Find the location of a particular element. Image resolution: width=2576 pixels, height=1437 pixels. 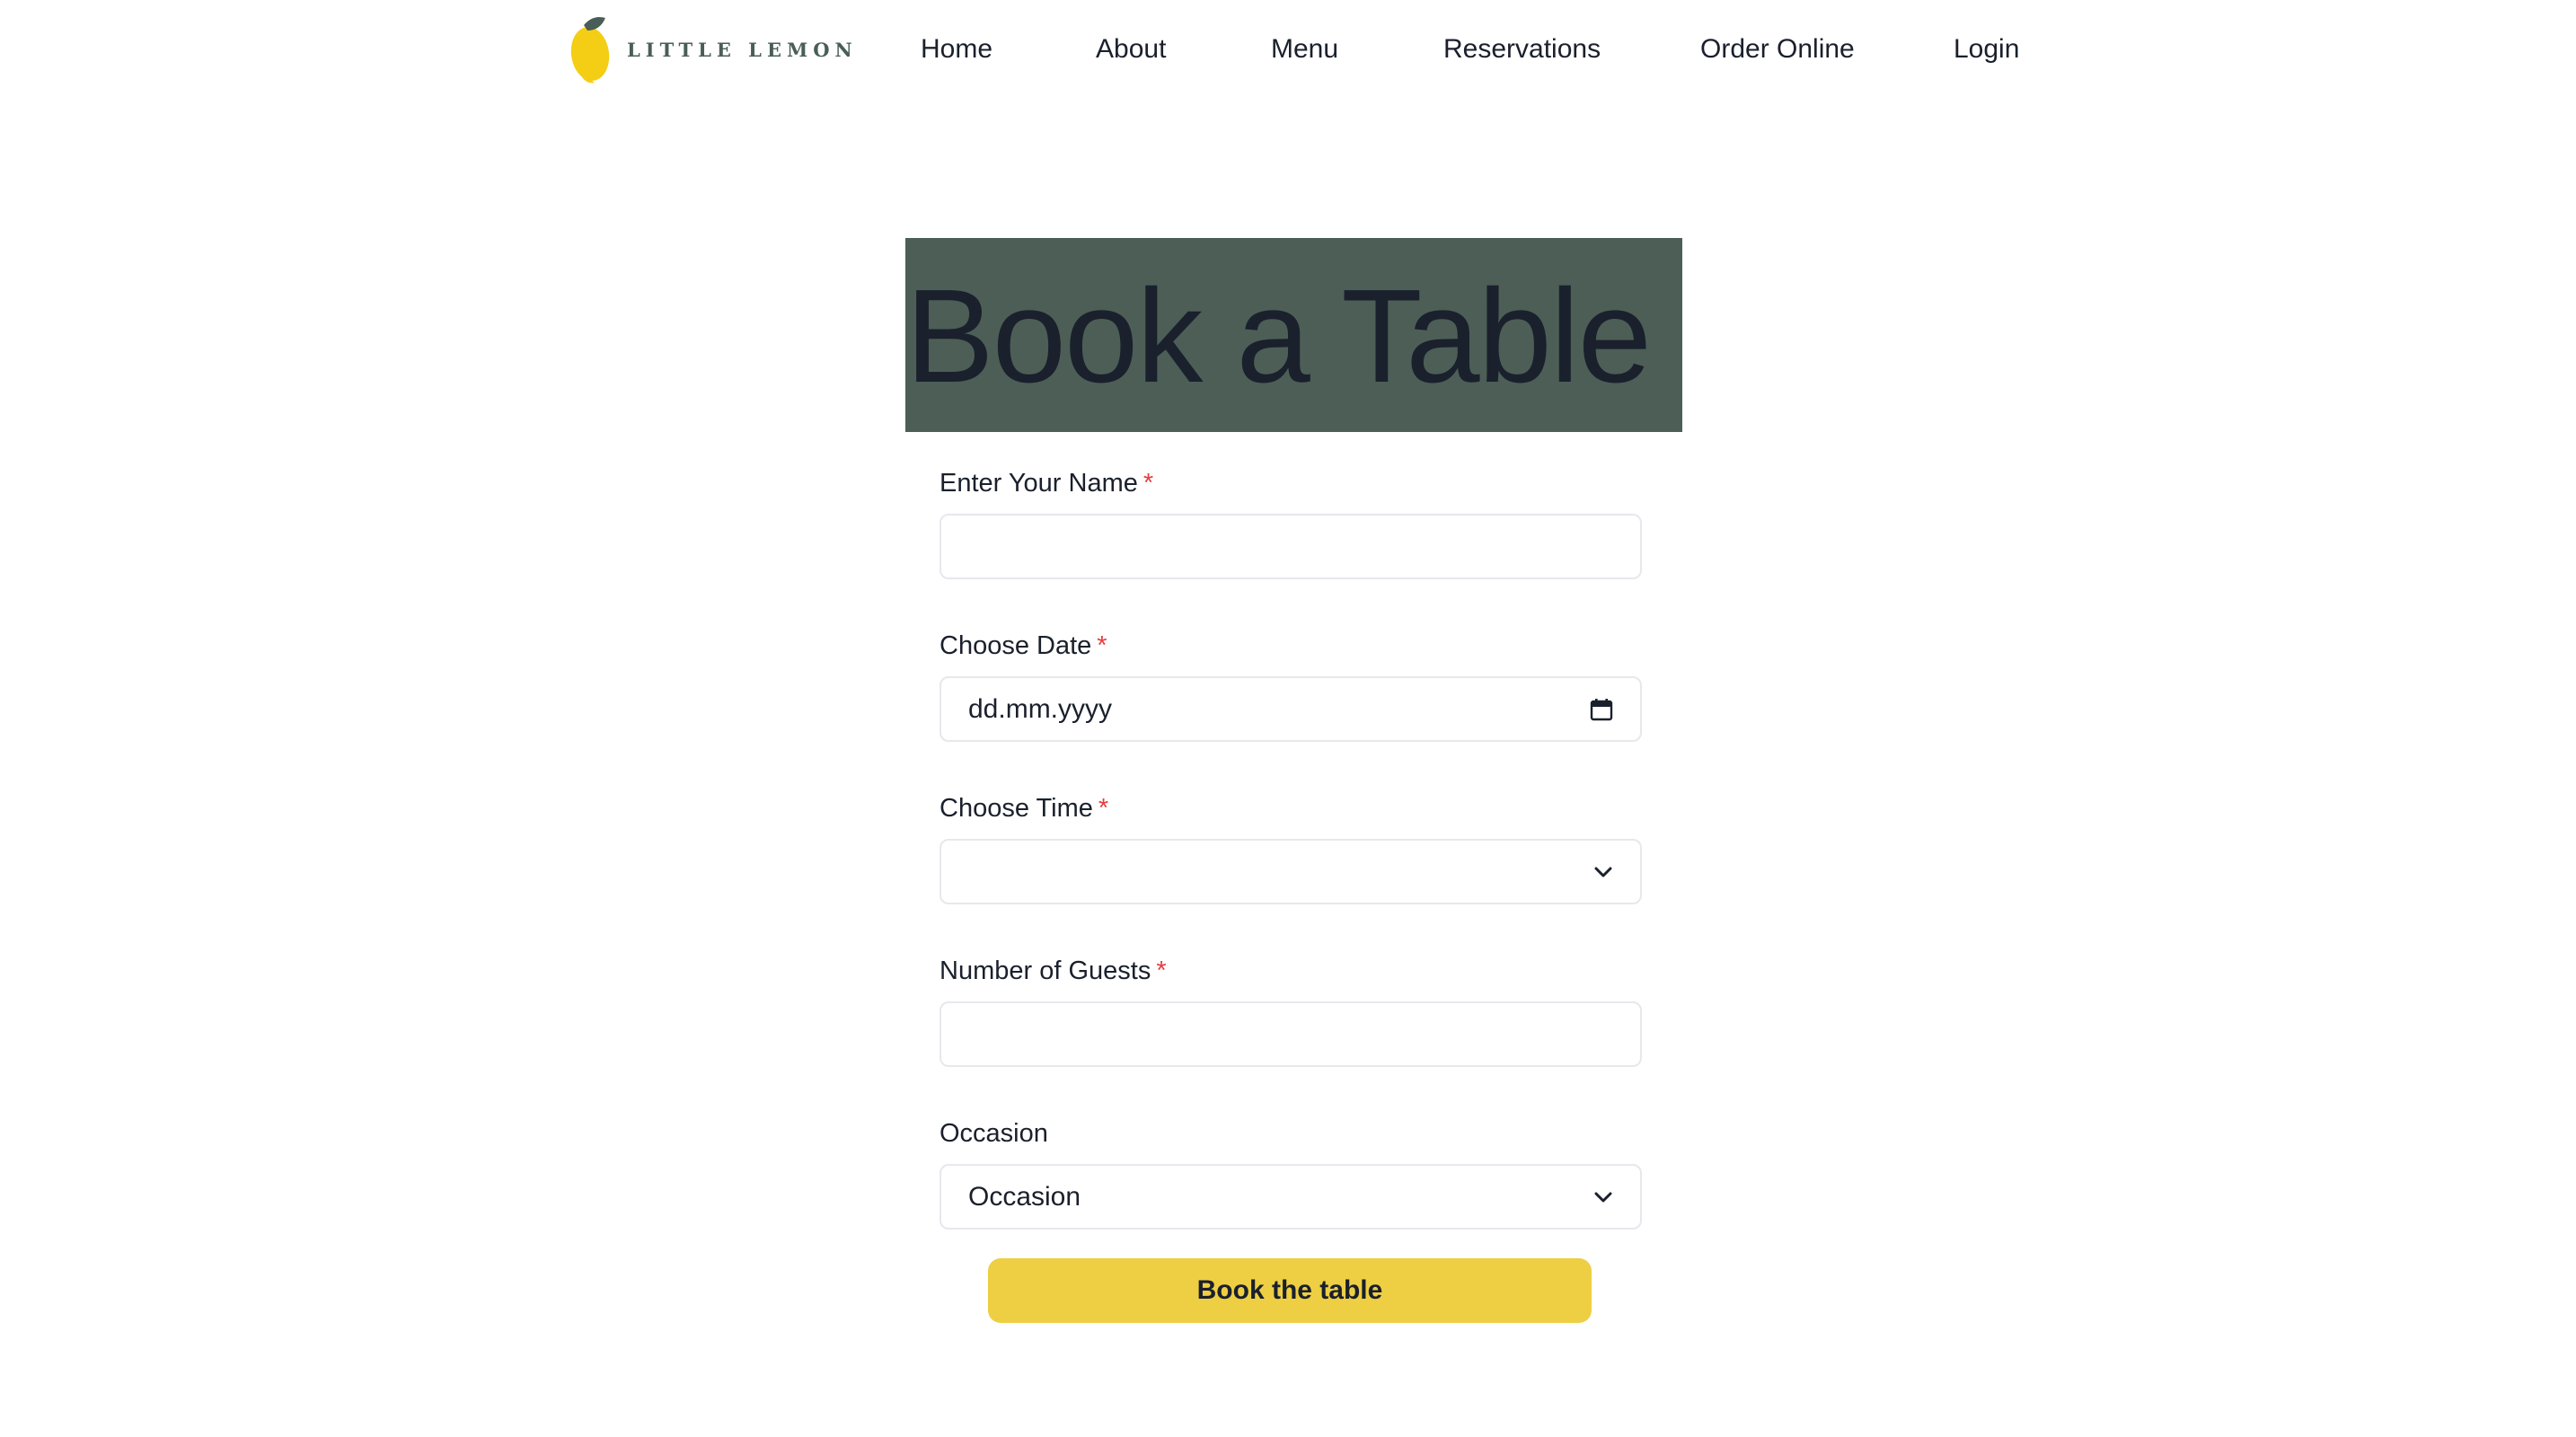

nav-item-menu: Menu is located at coordinates (1304, 49).